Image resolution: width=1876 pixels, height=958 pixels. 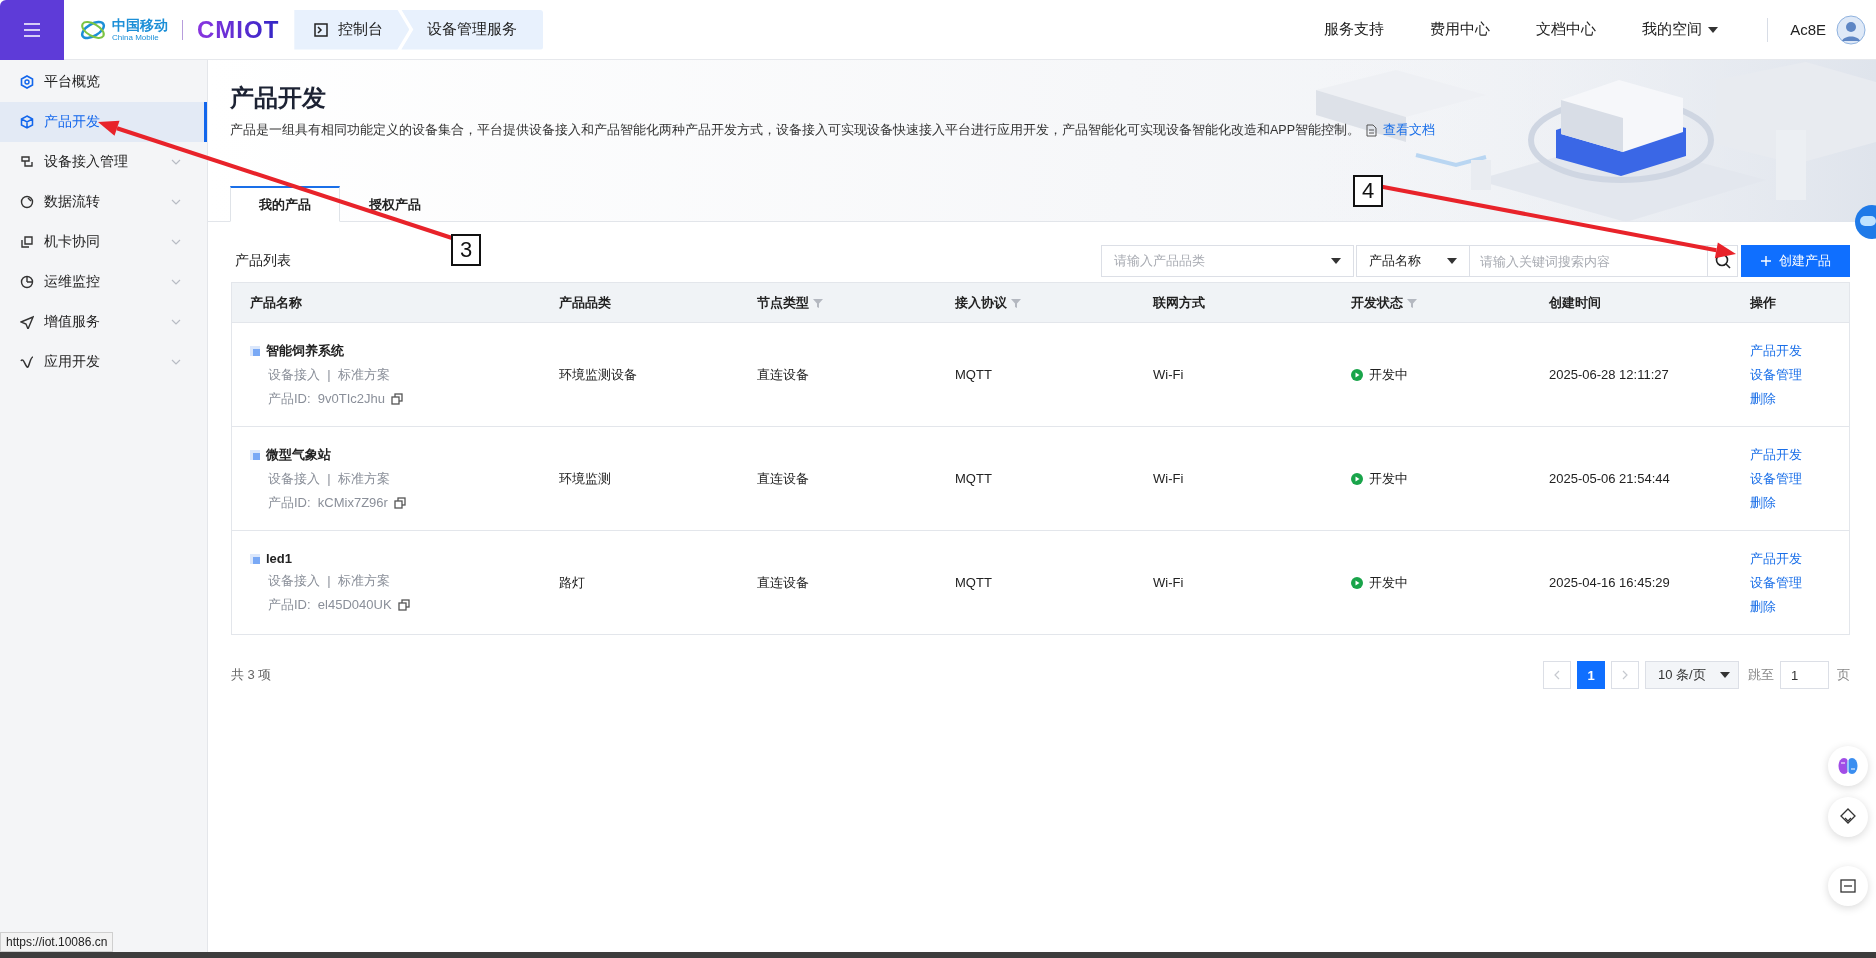 What do you see at coordinates (1851, 29) in the screenshot?
I see `avatar-icon` at bounding box center [1851, 29].